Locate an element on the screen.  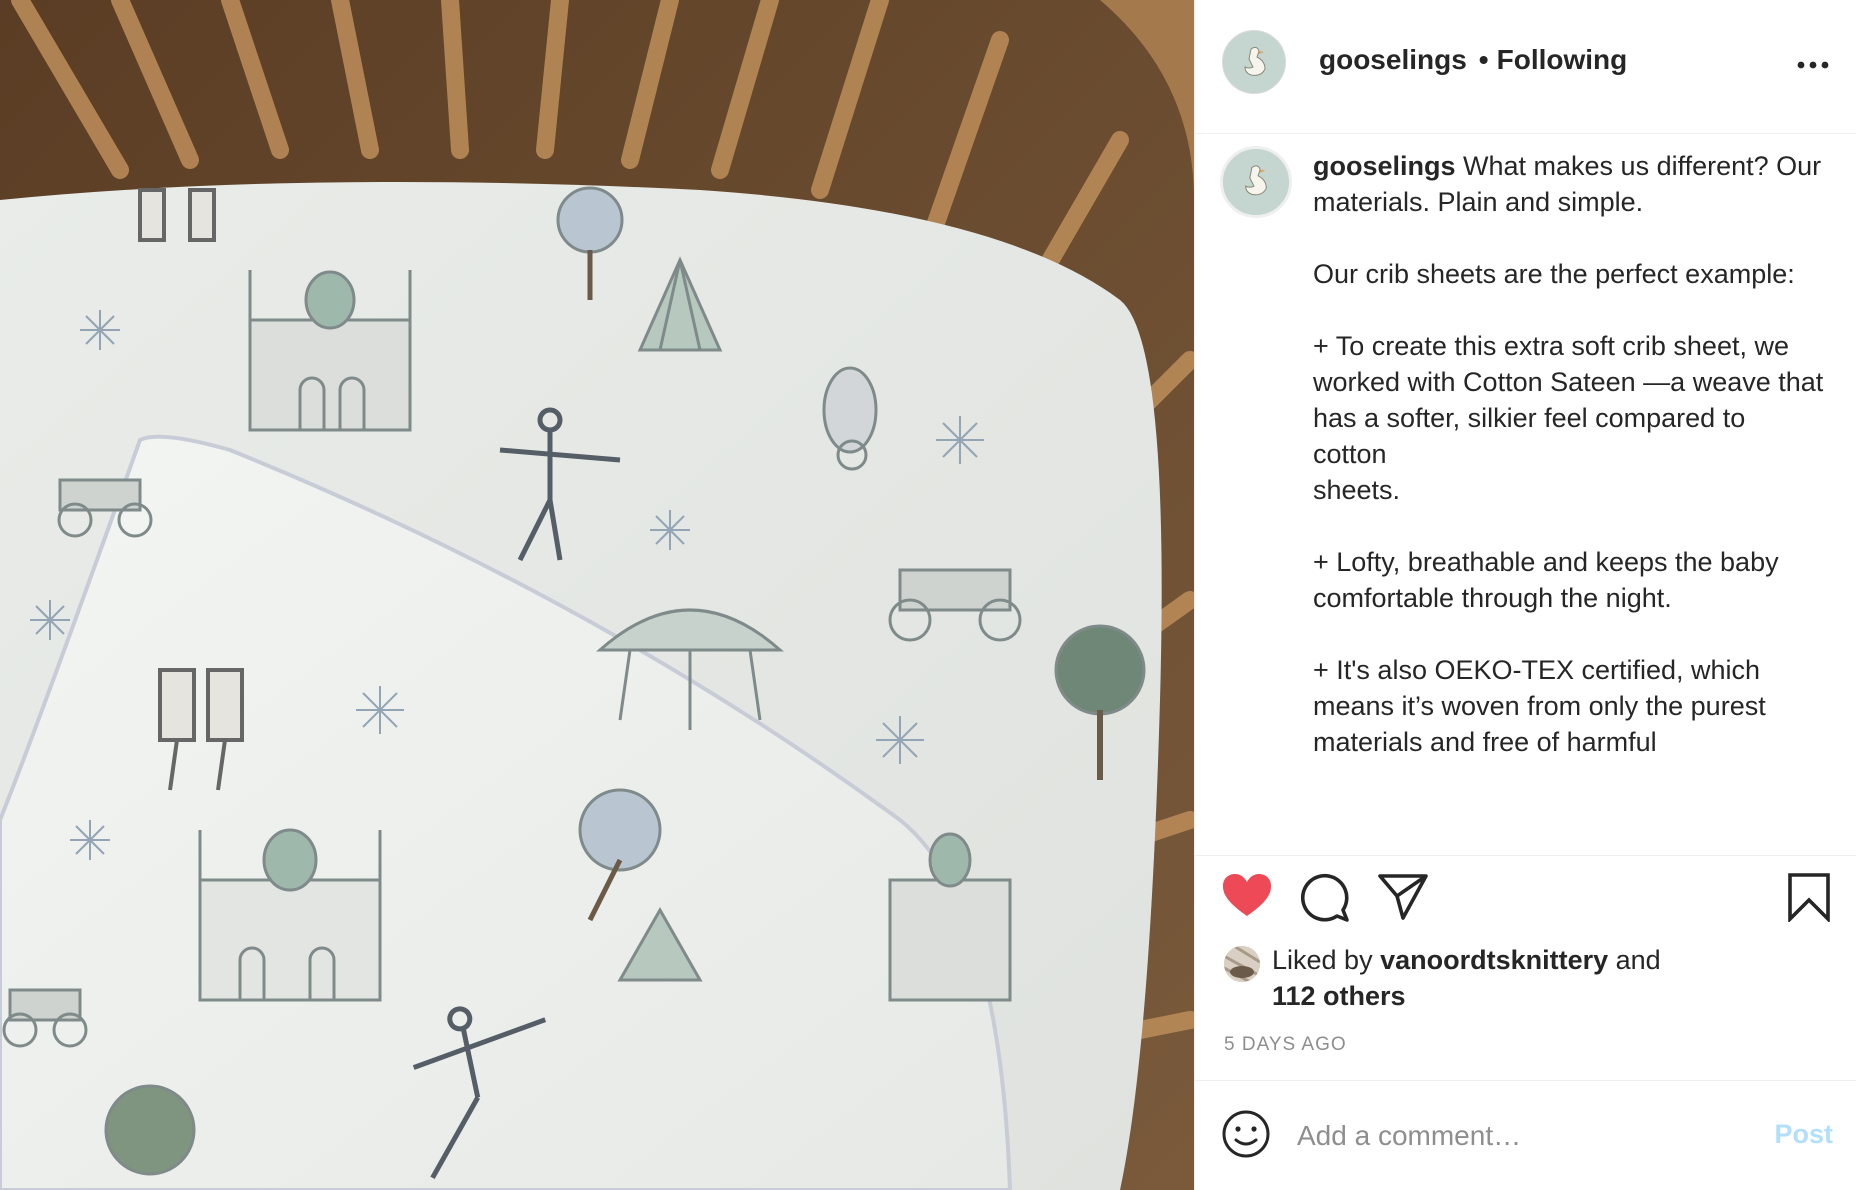
likes-text: Liked by vanoordtsknittery and 112 others is located at coordinates (1532, 978).